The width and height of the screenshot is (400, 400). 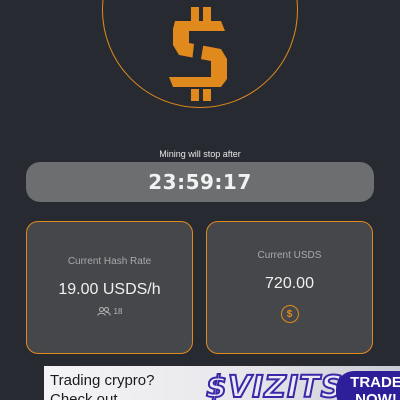 What do you see at coordinates (200, 154) in the screenshot?
I see `timer-label: Mining will stop after` at bounding box center [200, 154].